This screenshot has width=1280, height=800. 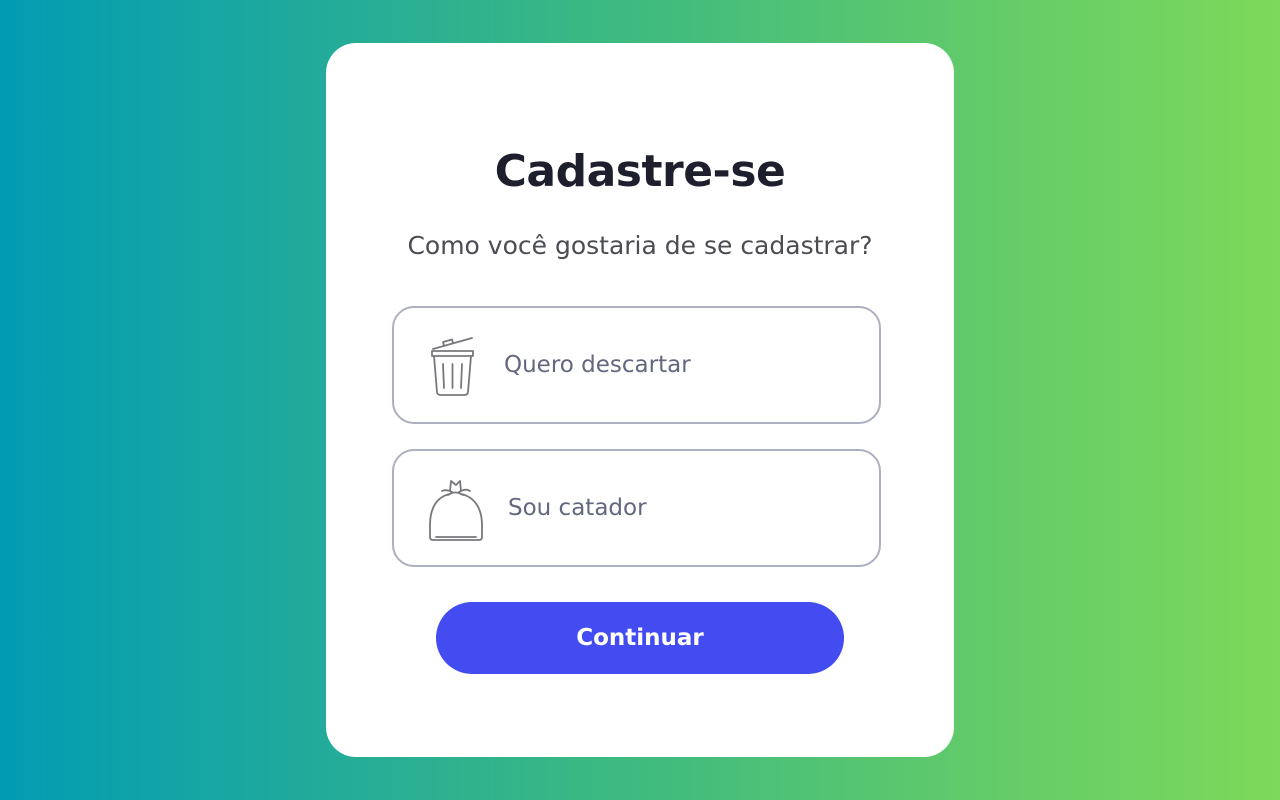 What do you see at coordinates (456, 510) in the screenshot?
I see `garbage-bag-icon` at bounding box center [456, 510].